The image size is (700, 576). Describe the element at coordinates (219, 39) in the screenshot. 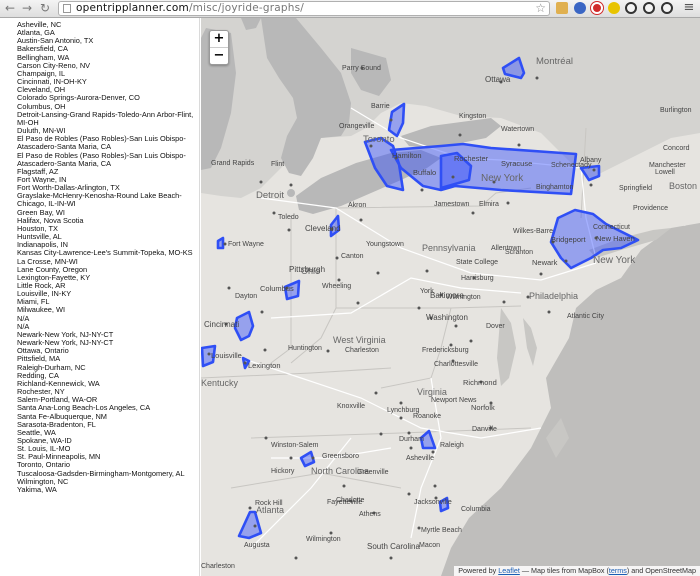

I see `zoom-in-button: +` at that location.